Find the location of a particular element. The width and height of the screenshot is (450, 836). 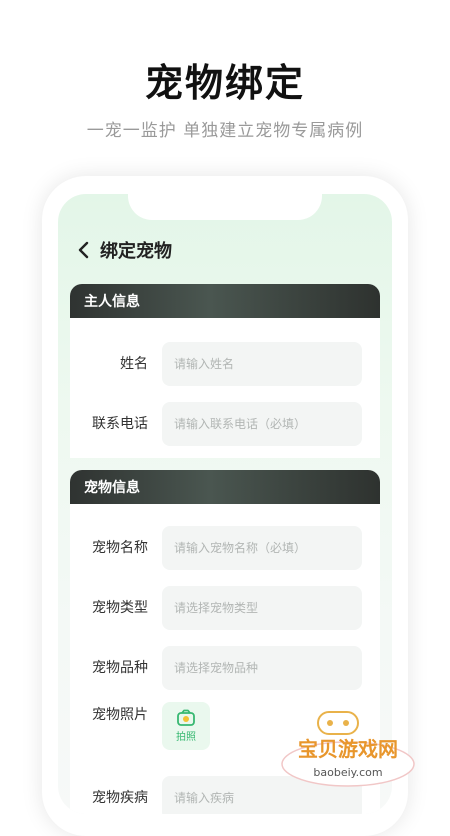

pet-breed-row: 宠物品种 请选择宠物品种 is located at coordinates (225, 668).